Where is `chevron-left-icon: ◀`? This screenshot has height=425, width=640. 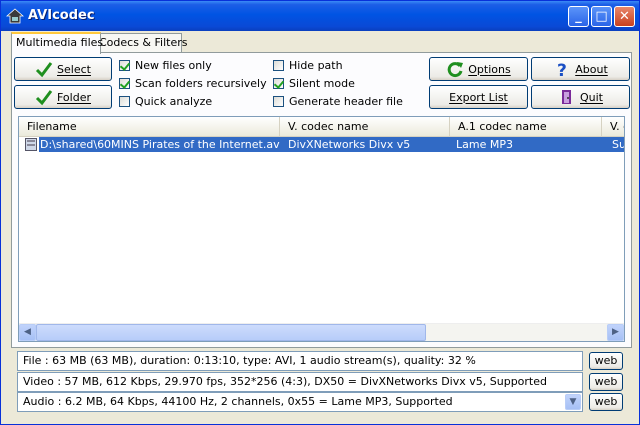
chevron-left-icon: ◀ is located at coordinates (27, 332).